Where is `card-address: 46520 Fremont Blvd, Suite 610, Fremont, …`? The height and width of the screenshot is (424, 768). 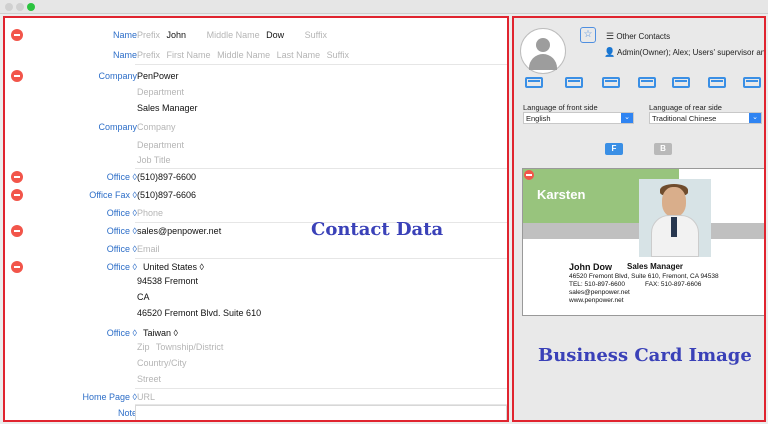
card-address: 46520 Fremont Blvd, Suite 610, Fremont, … is located at coordinates (644, 276).